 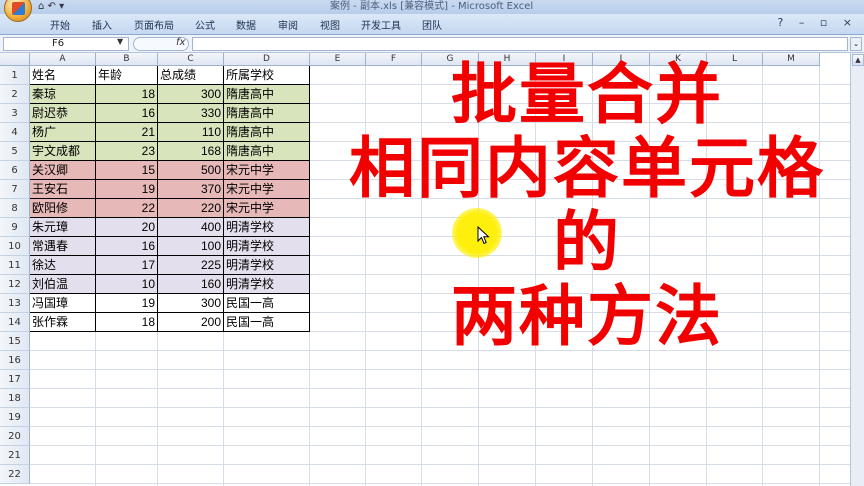 I want to click on row-header: 14, so click(x=15, y=322).